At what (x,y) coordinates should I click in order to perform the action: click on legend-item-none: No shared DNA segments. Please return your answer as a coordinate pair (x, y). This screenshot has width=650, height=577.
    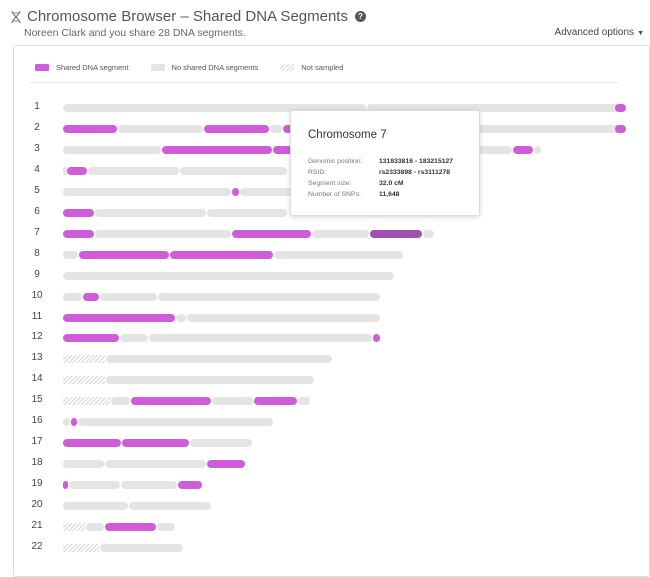
    Looking at the image, I should click on (204, 67).